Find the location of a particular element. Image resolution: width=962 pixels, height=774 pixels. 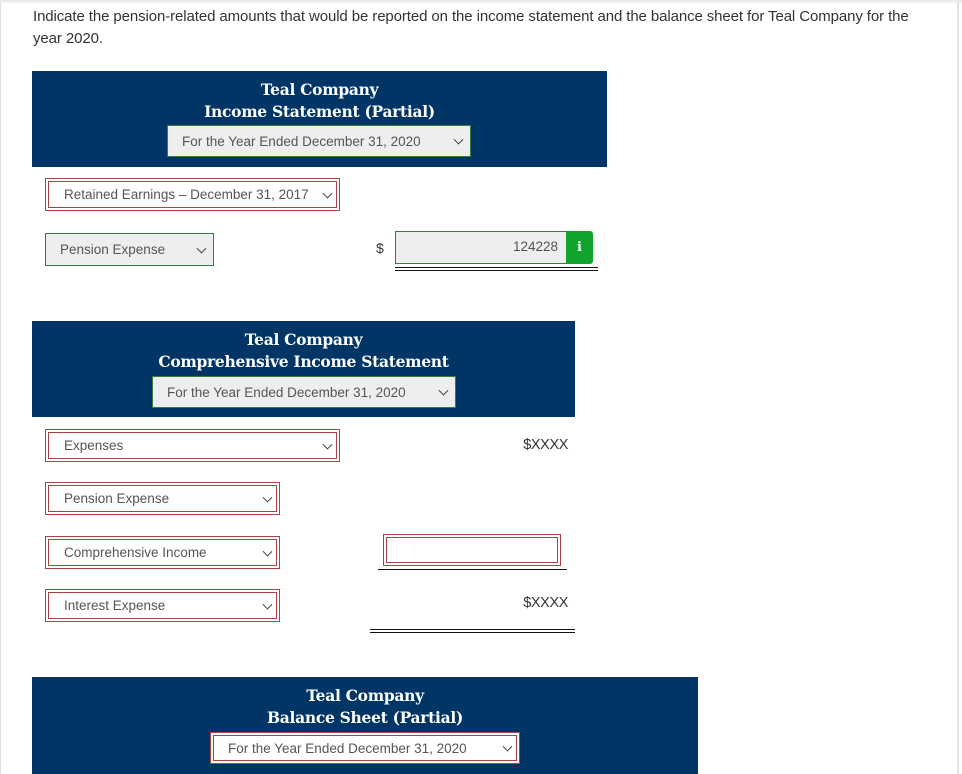

income-row-1-account-select: Retained Earnings – December 31, 2017 is located at coordinates (192, 194).